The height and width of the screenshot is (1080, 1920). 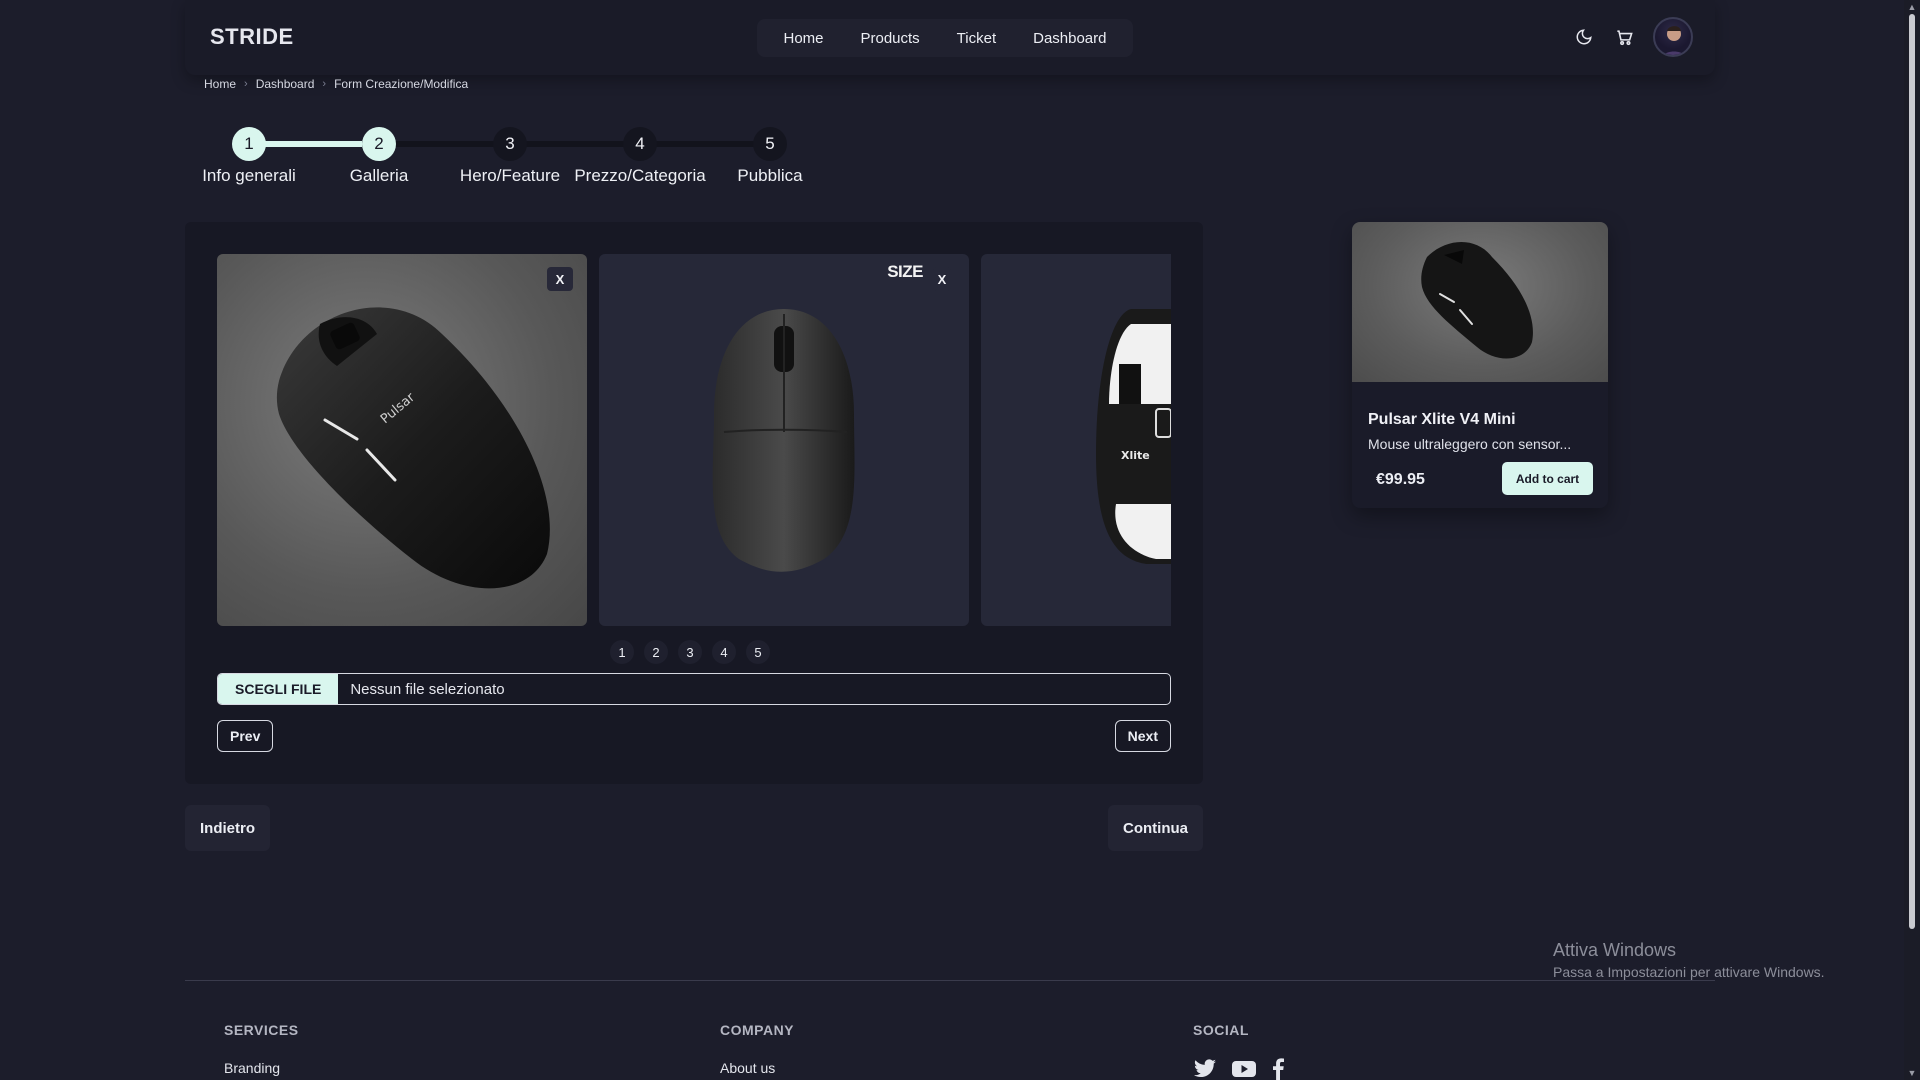 What do you see at coordinates (278, 689) in the screenshot?
I see `choose-file-button: SCEGLI FILE` at bounding box center [278, 689].